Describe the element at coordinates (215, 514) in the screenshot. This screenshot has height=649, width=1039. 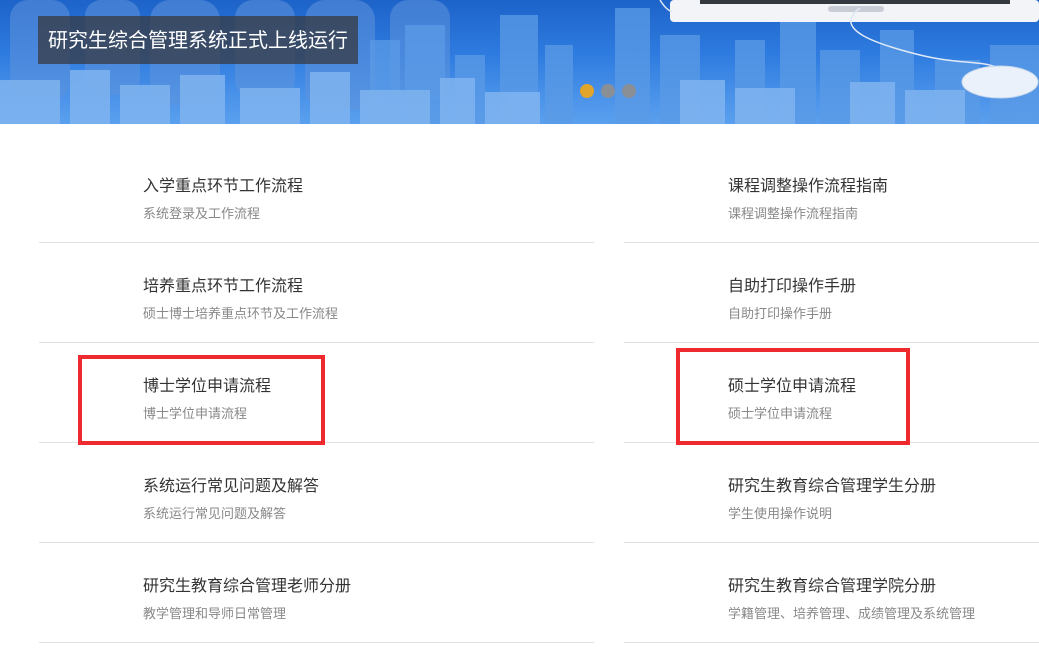
I see `list-item-subtitle: 系统运行常见问题及解答` at that location.